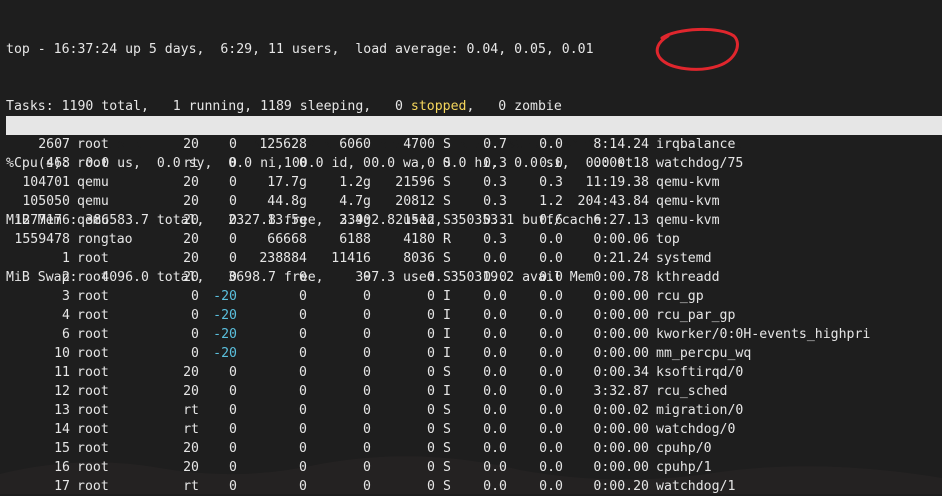  What do you see at coordinates (688, 182) in the screenshot?
I see `cell-command: qemu-kvm` at bounding box center [688, 182].